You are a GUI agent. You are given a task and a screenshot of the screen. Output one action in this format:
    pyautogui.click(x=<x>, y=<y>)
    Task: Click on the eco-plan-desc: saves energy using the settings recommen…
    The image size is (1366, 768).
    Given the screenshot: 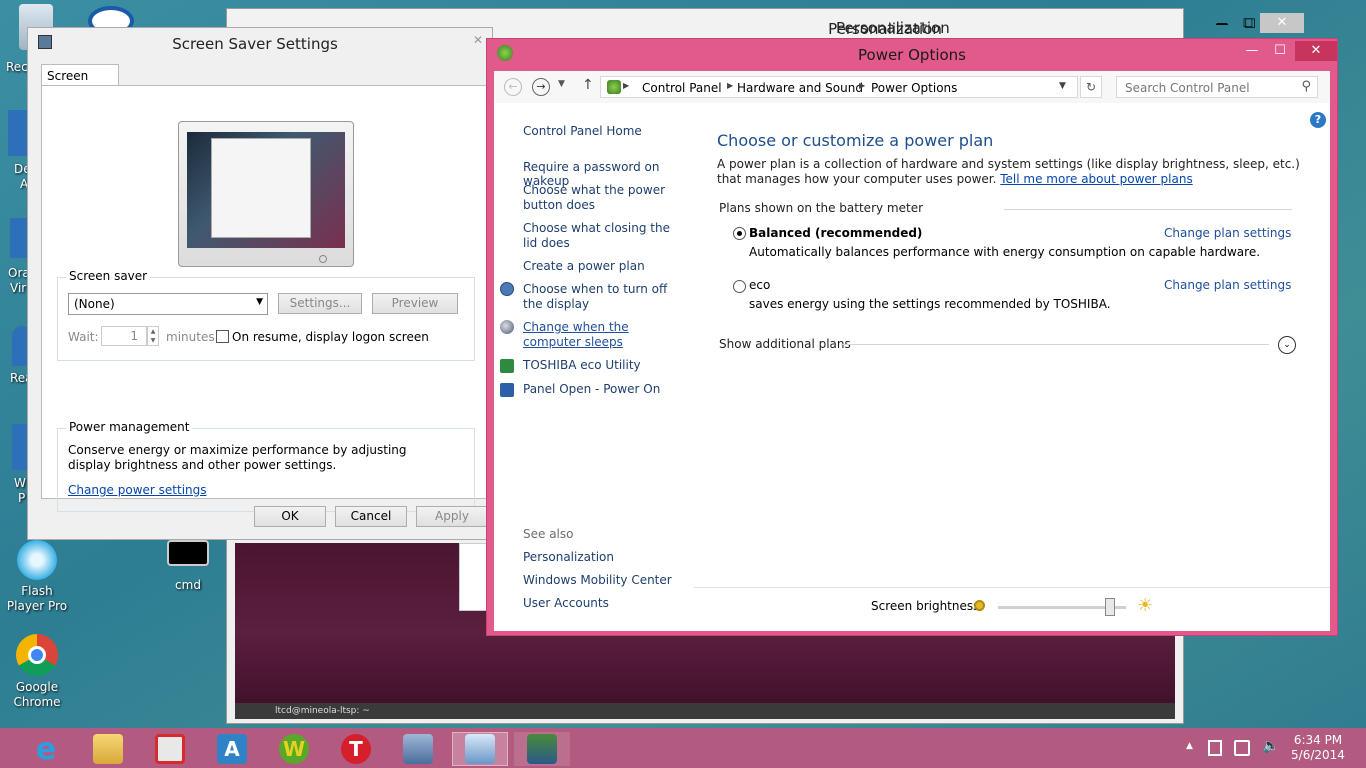 What is the action you would take?
    pyautogui.click(x=930, y=304)
    